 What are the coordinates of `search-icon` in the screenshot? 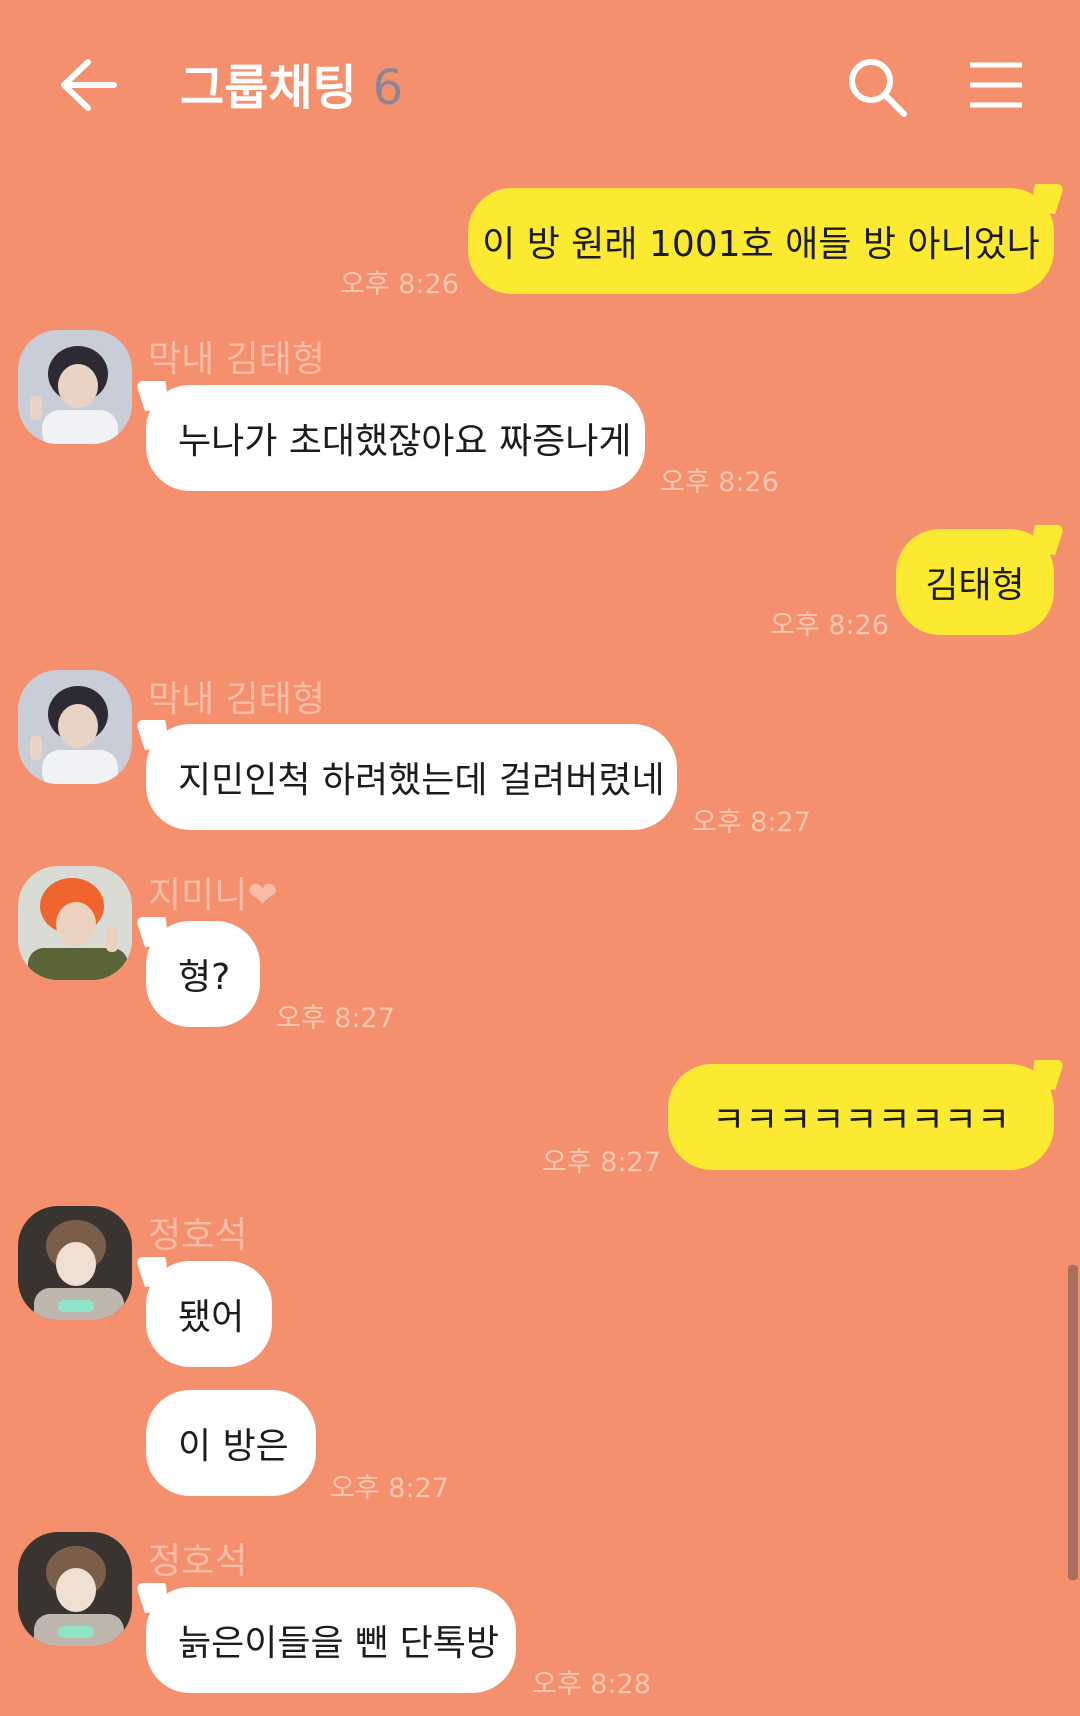 It's located at (877, 87).